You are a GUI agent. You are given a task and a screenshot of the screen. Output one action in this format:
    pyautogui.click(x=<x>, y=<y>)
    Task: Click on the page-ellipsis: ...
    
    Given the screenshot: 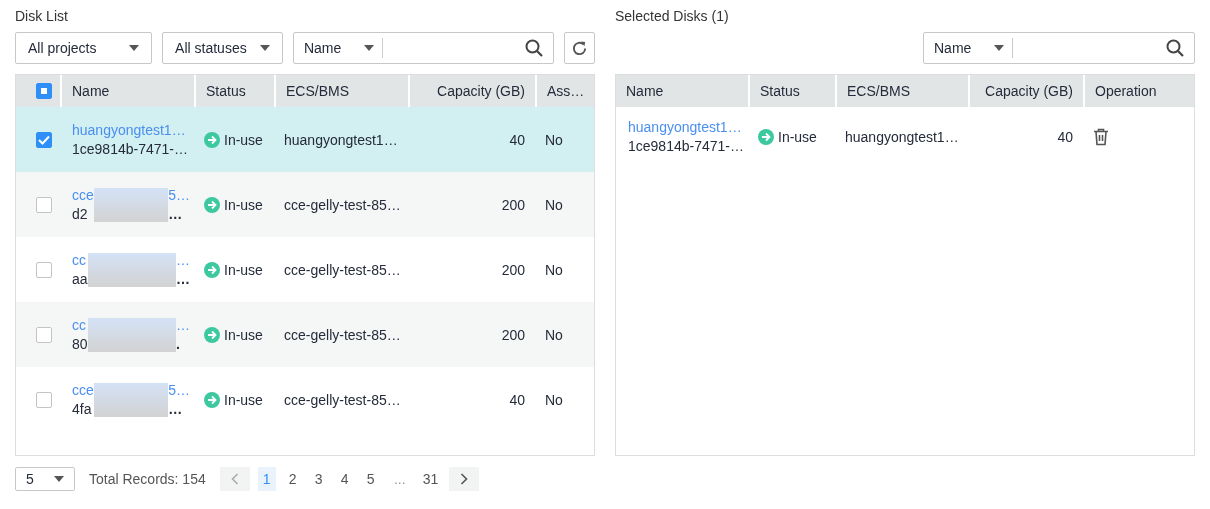 What is the action you would take?
    pyautogui.click(x=399, y=479)
    